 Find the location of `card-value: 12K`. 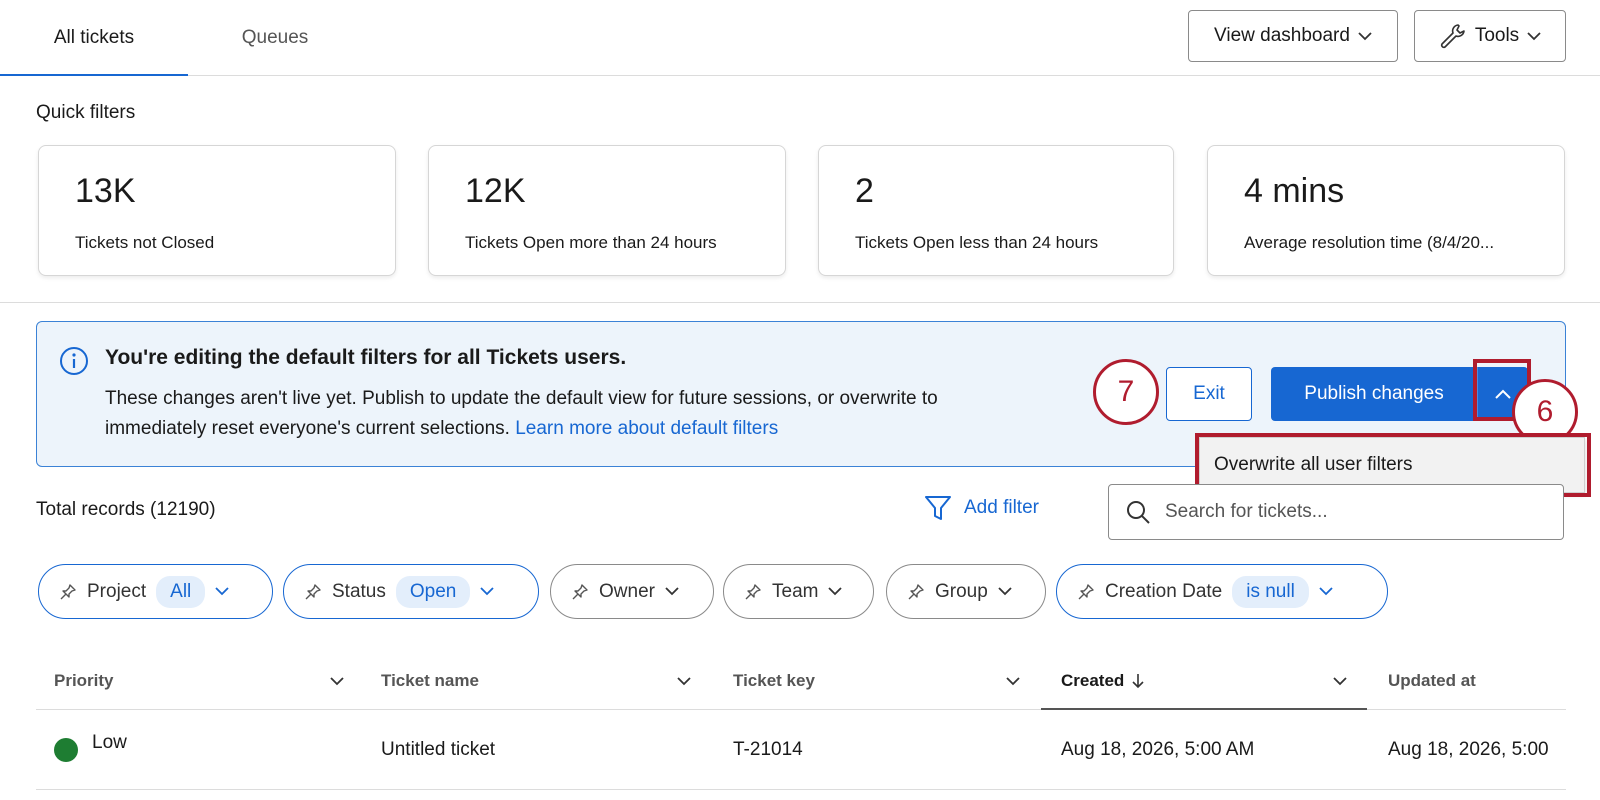

card-value: 12K is located at coordinates (495, 191).